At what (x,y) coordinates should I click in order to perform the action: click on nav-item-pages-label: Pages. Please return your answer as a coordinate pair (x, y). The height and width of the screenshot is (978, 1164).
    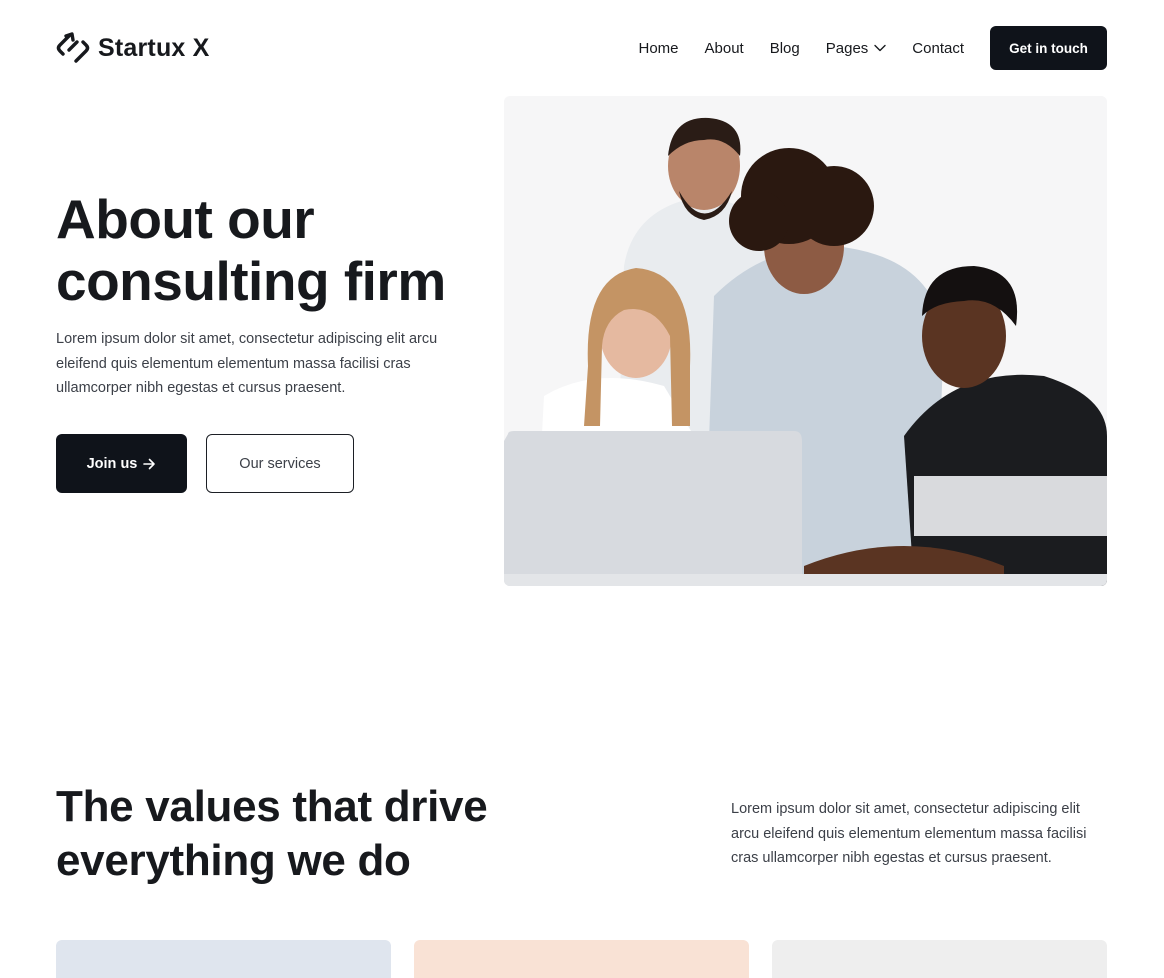
    Looking at the image, I should click on (847, 48).